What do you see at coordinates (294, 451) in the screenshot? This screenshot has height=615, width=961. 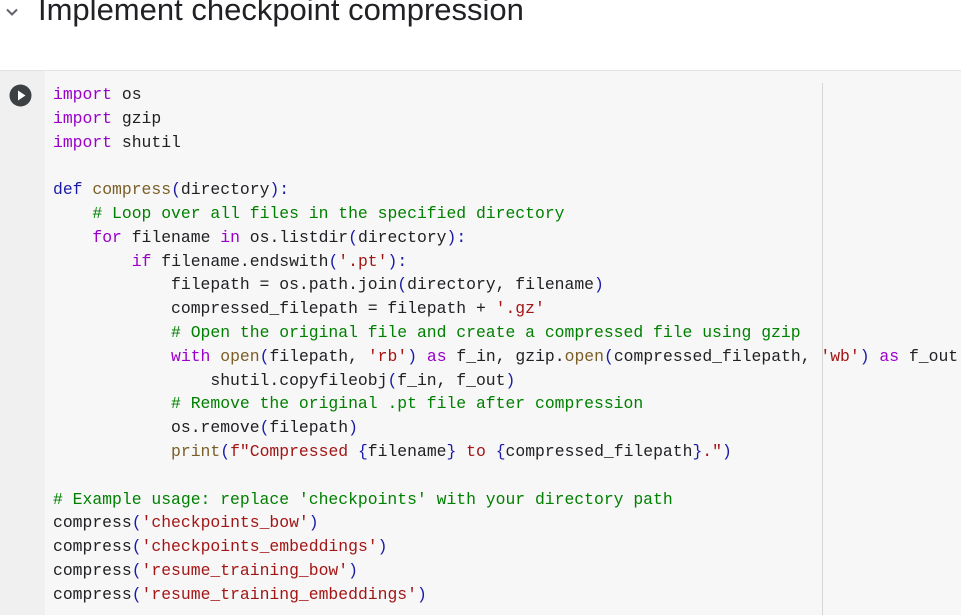 I see `code-token: f"Compressed` at bounding box center [294, 451].